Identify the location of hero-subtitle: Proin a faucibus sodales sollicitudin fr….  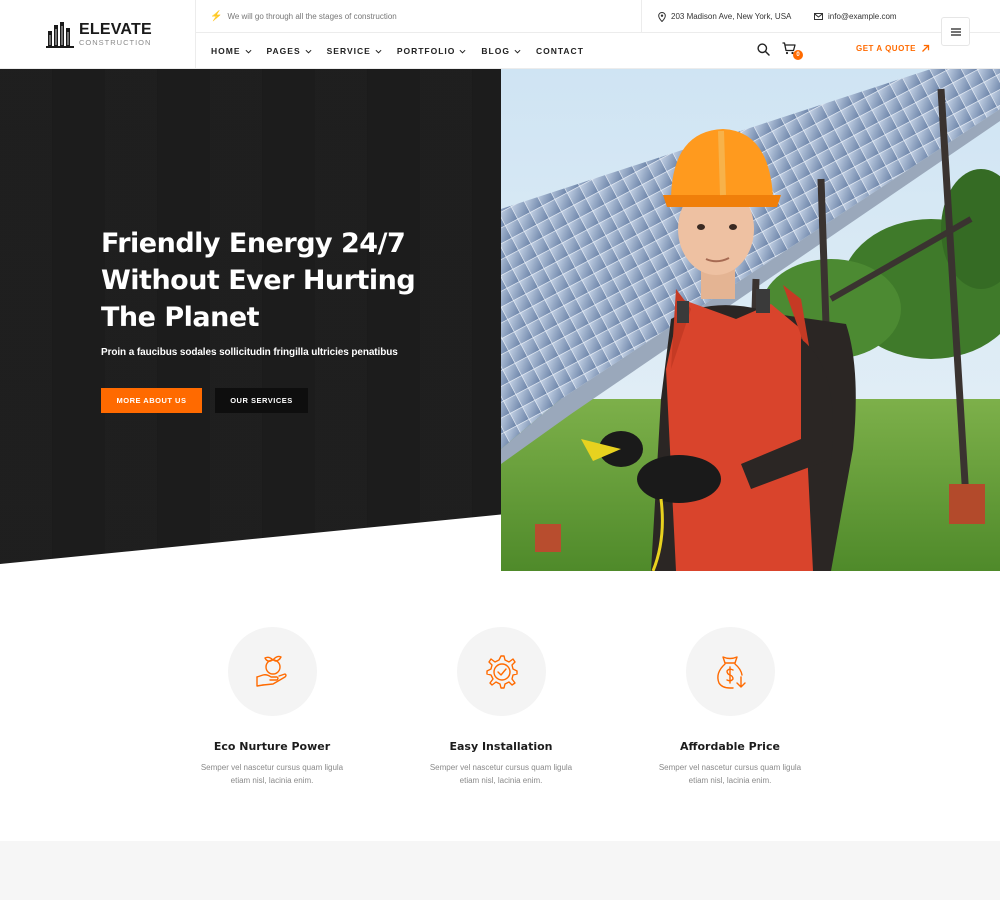
(249, 352).